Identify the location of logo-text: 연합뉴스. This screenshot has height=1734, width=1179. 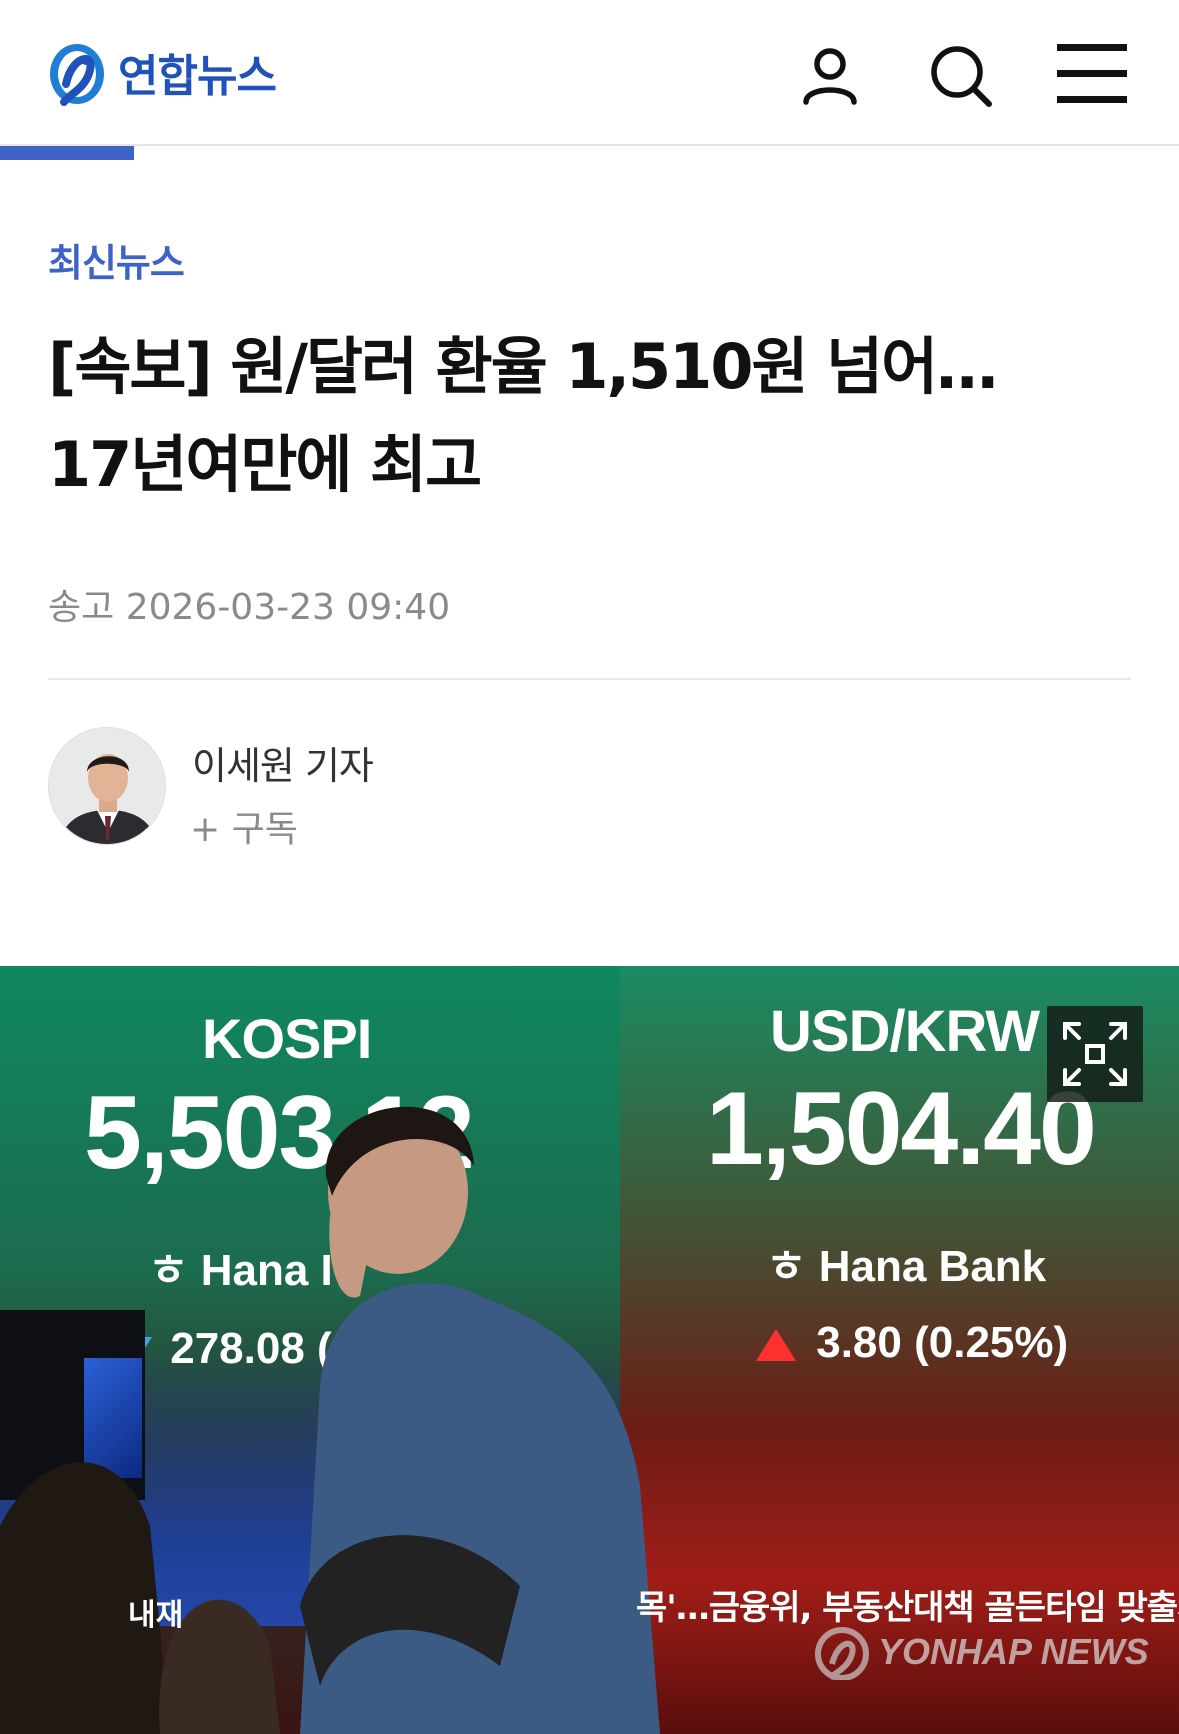
(197, 76).